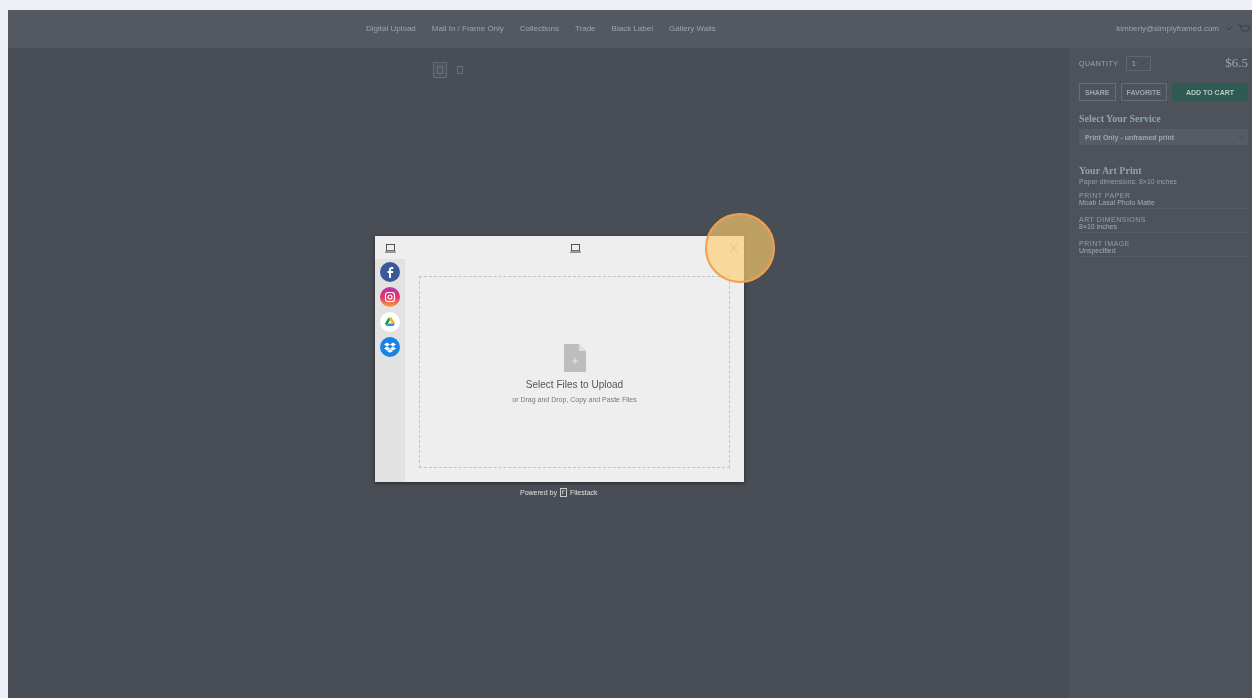  What do you see at coordinates (1138, 63) in the screenshot?
I see `quantity-select: 1` at bounding box center [1138, 63].